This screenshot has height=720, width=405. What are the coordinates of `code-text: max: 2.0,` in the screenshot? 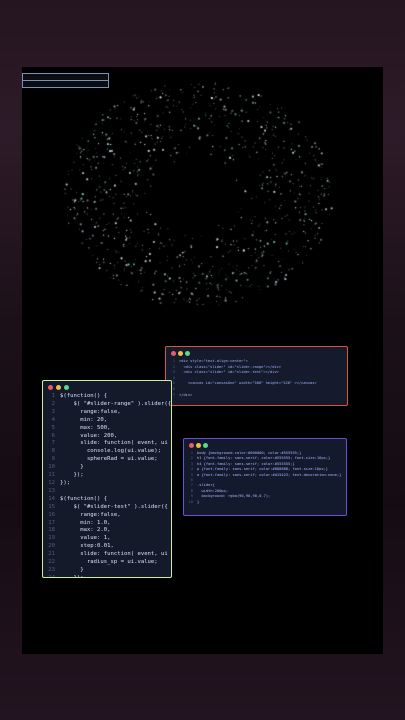 It's located at (85, 530).